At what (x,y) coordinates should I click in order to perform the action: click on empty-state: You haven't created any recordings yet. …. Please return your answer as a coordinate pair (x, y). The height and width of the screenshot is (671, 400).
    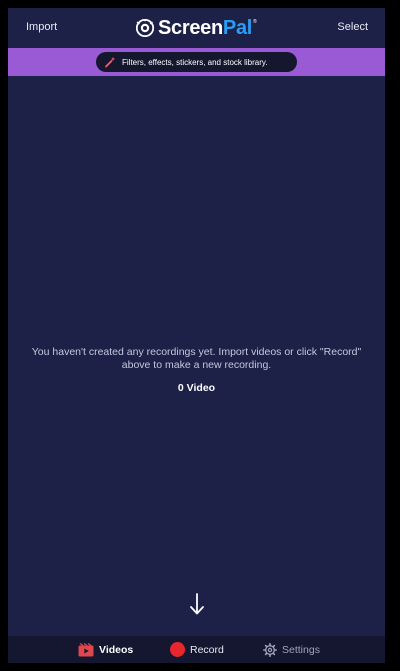
    Looking at the image, I should click on (196, 370).